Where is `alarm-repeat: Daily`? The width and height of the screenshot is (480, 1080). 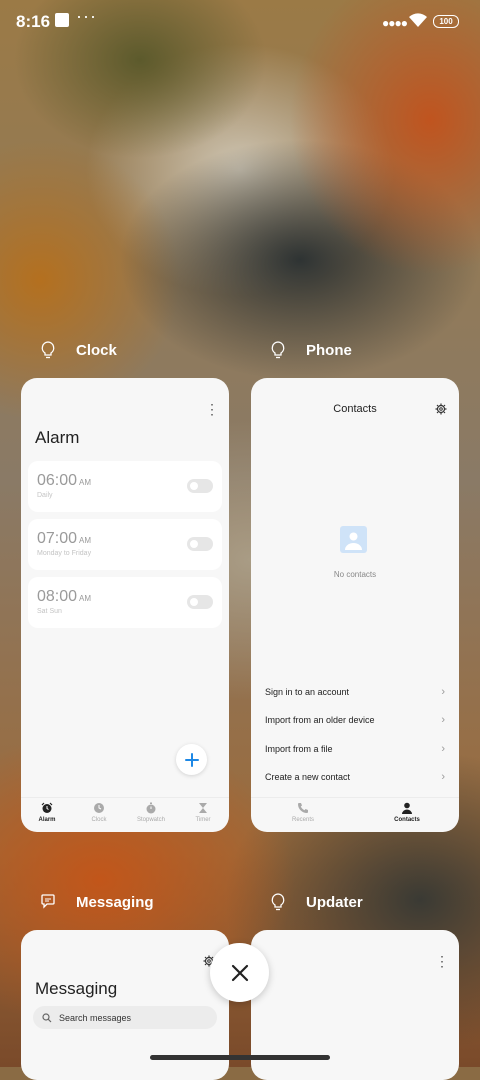
alarm-repeat: Daily is located at coordinates (45, 495).